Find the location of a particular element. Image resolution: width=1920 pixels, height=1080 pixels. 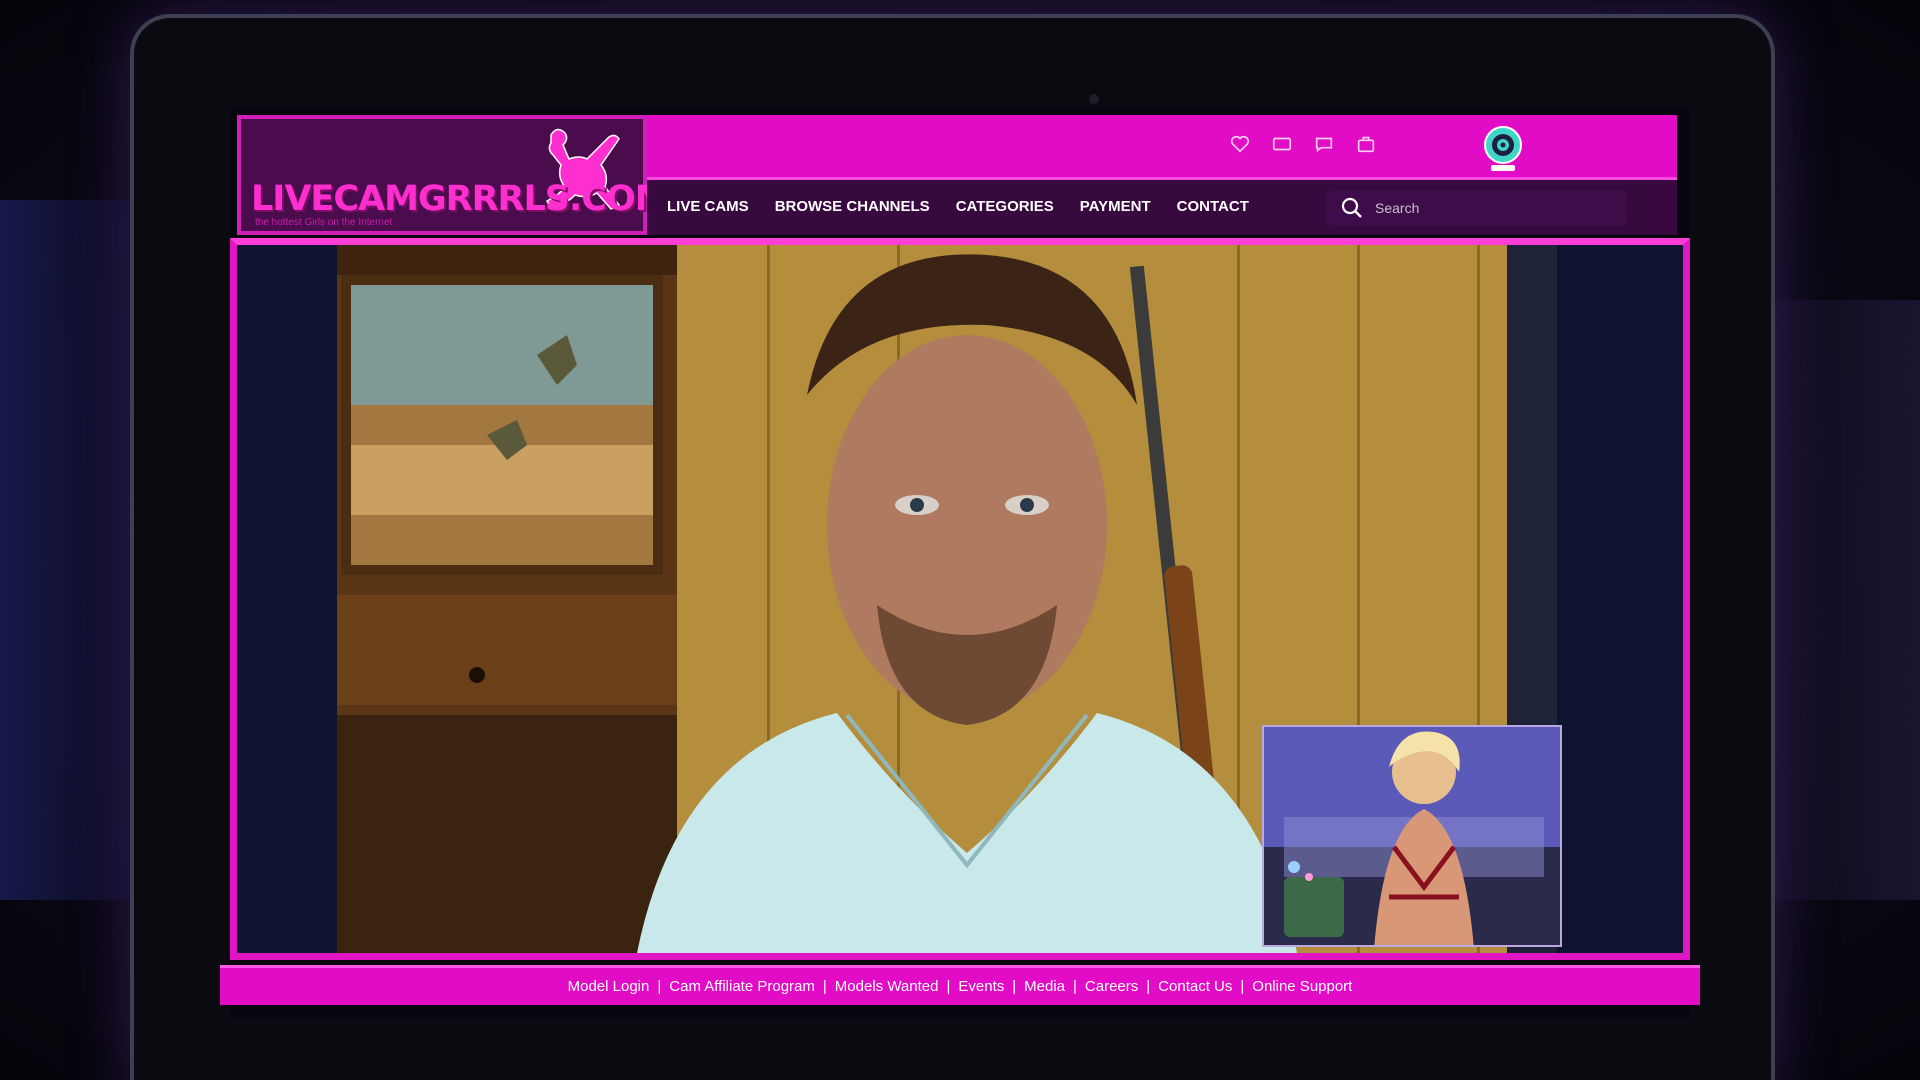

topbar is located at coordinates (1162, 146).